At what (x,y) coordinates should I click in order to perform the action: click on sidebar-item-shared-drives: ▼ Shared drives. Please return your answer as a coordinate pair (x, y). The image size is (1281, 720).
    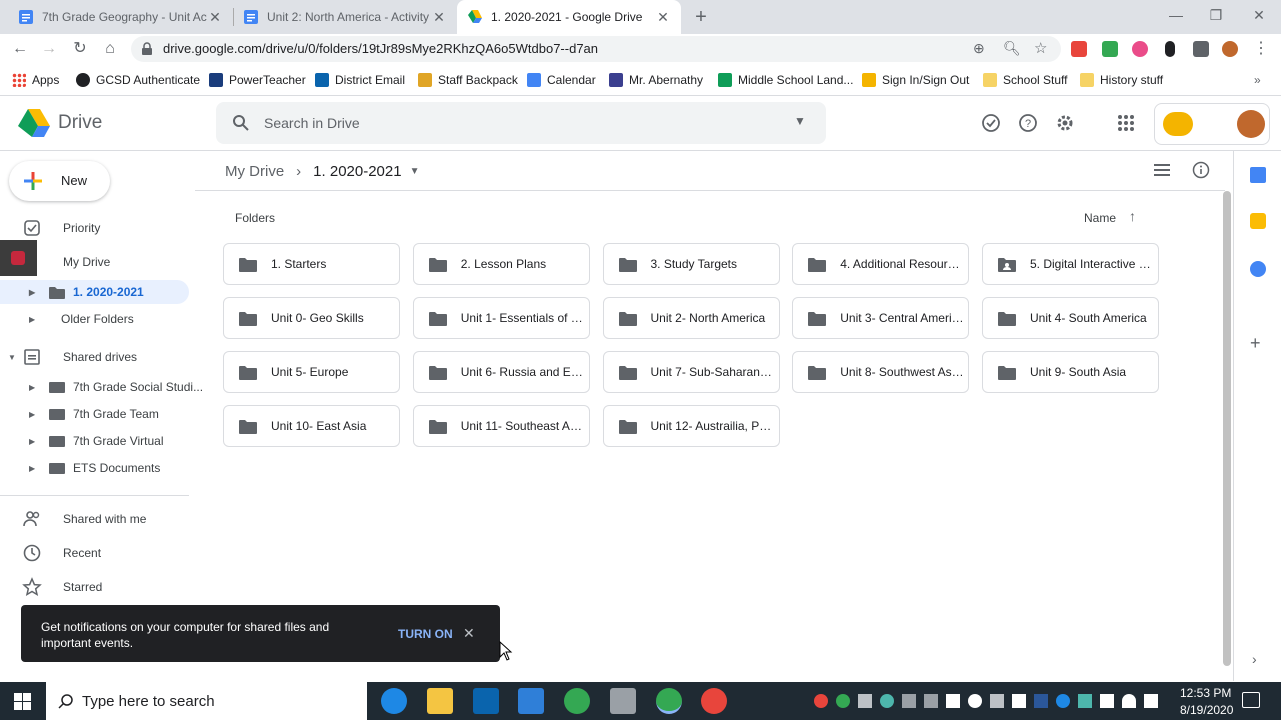
    Looking at the image, I should click on (95, 357).